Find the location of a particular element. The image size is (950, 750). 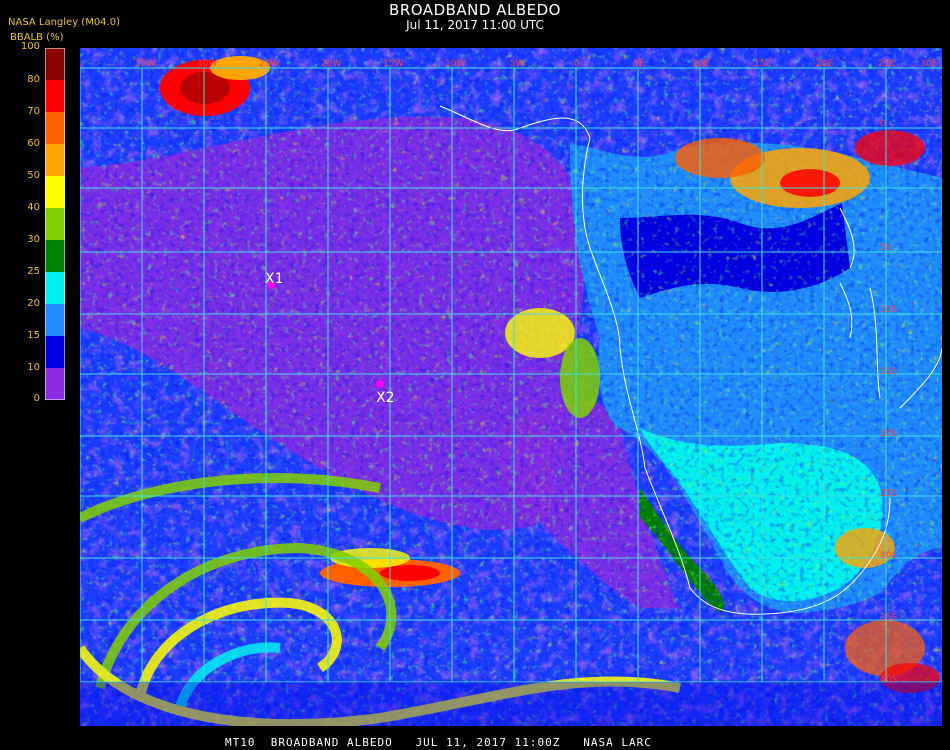

scale-tick: 100 is located at coordinates (30, 46).